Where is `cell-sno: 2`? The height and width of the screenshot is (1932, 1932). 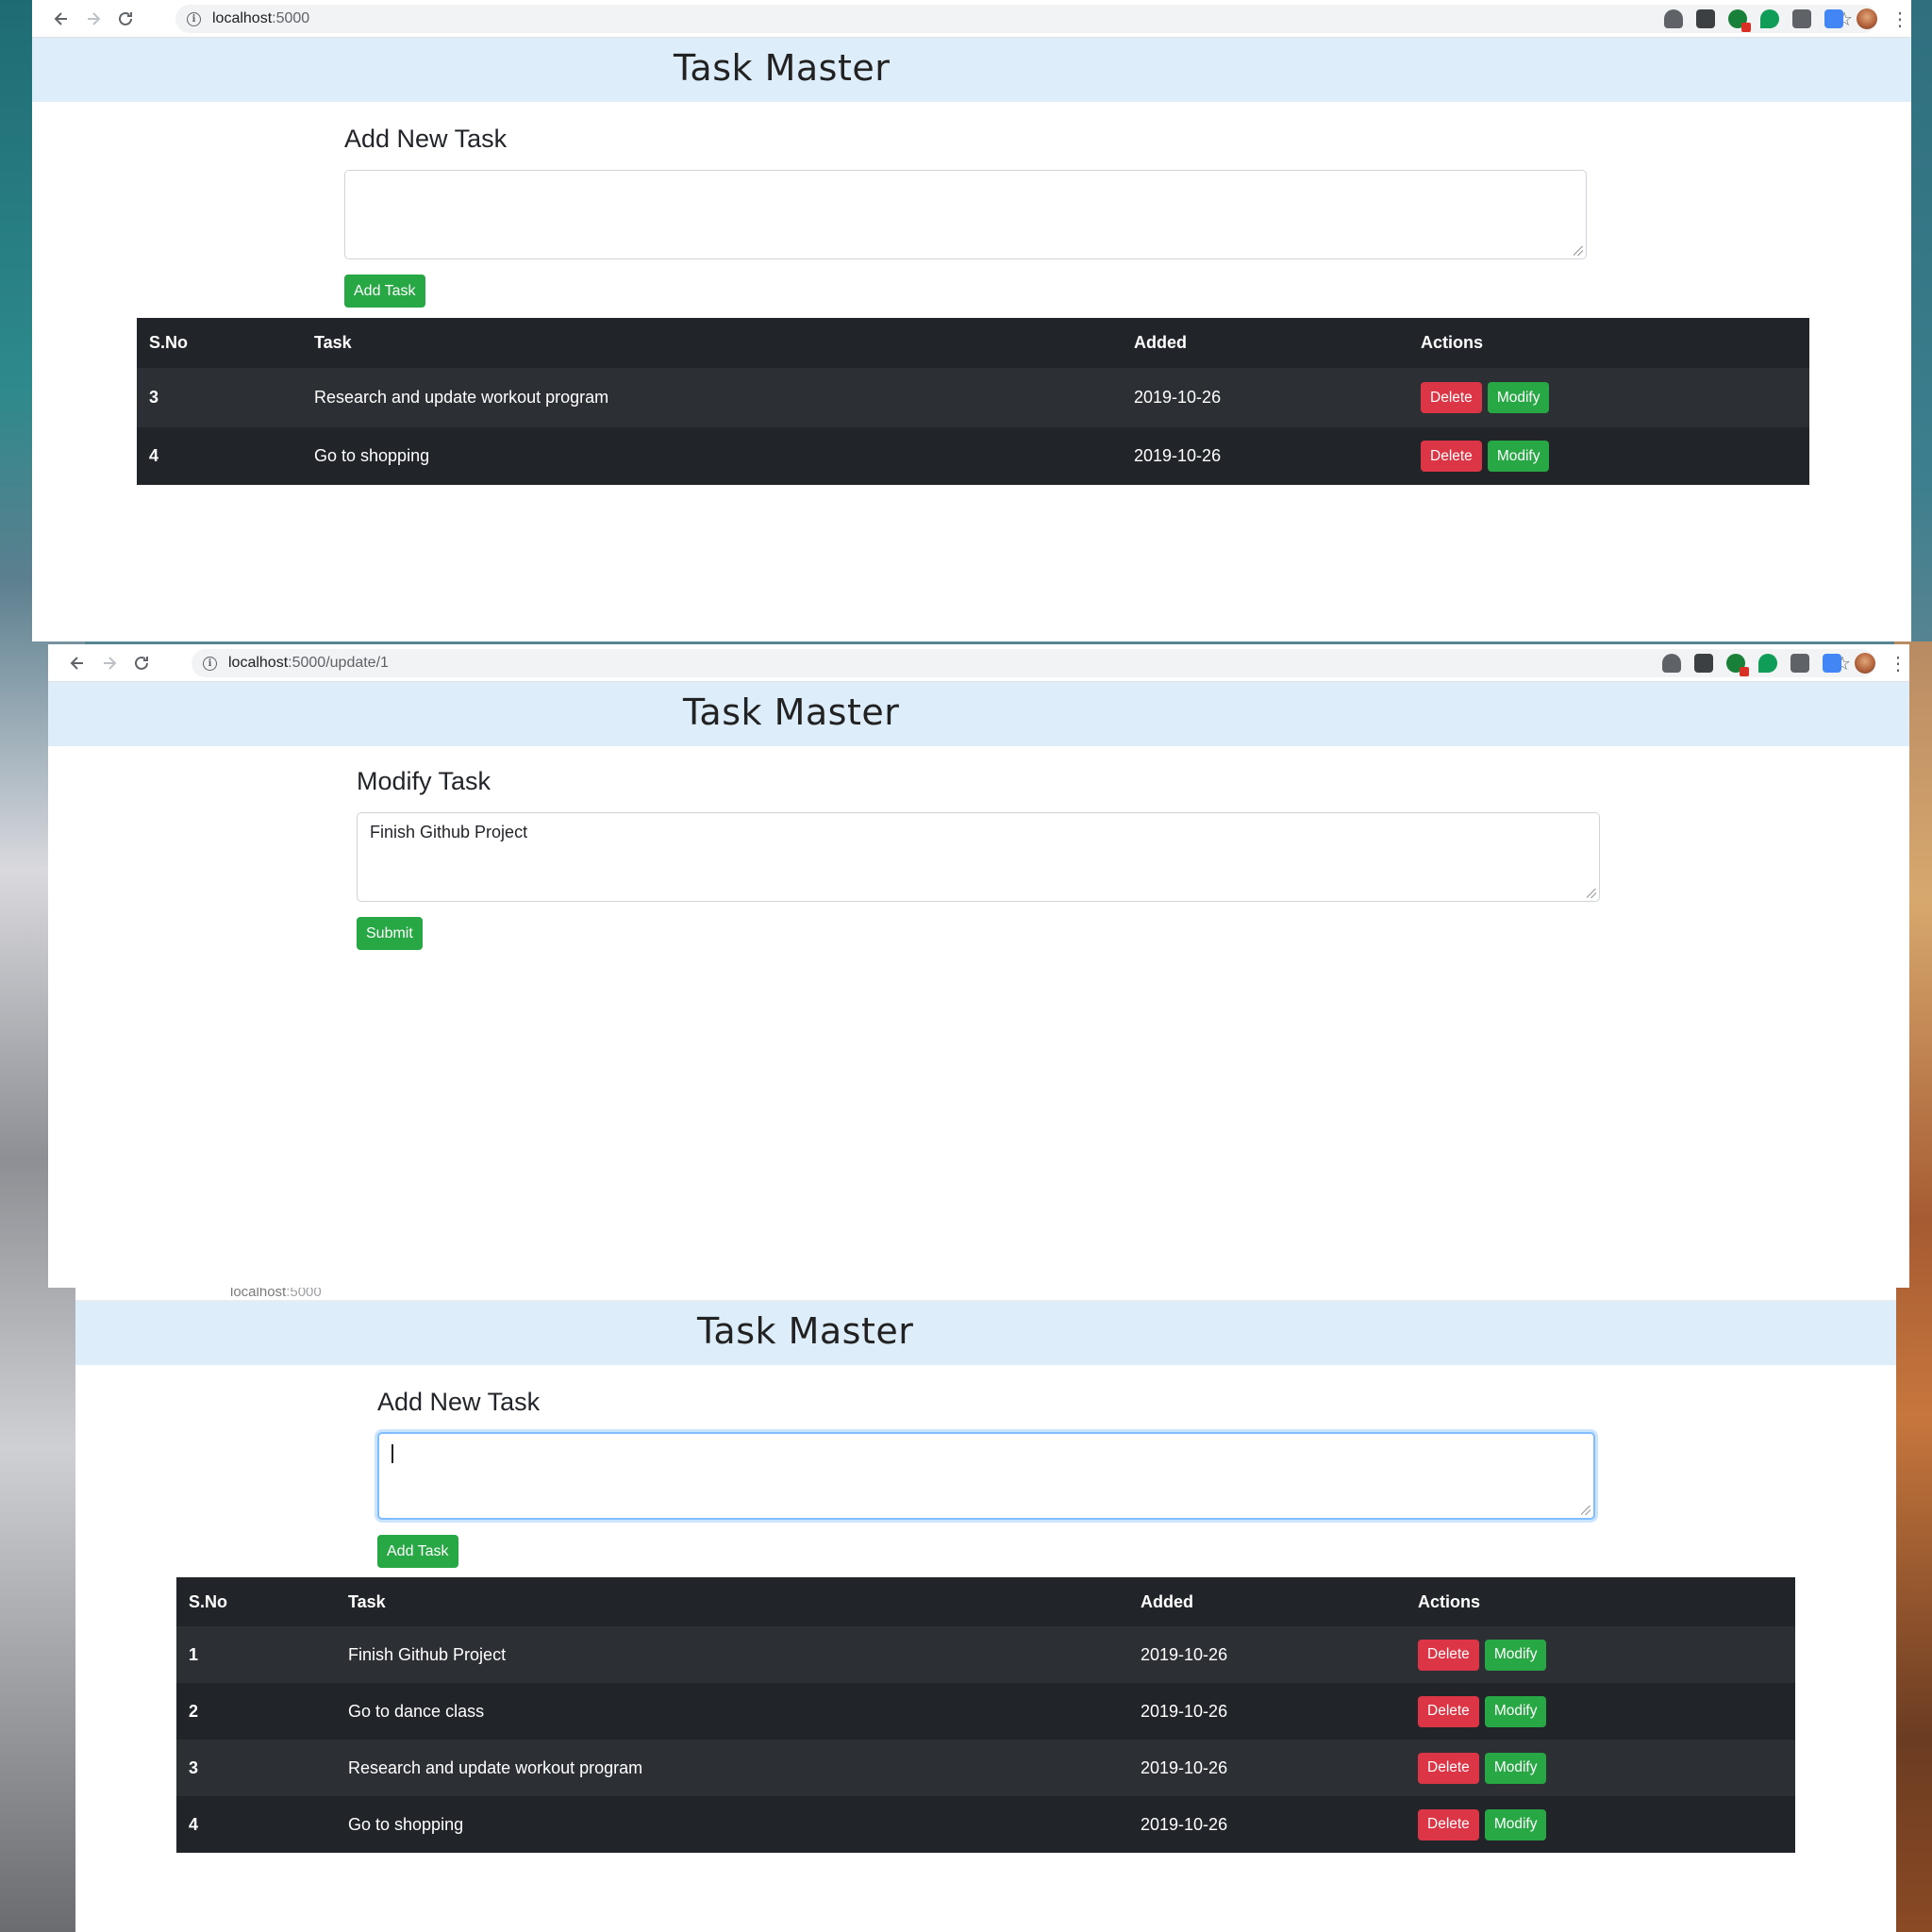 cell-sno: 2 is located at coordinates (194, 1711).